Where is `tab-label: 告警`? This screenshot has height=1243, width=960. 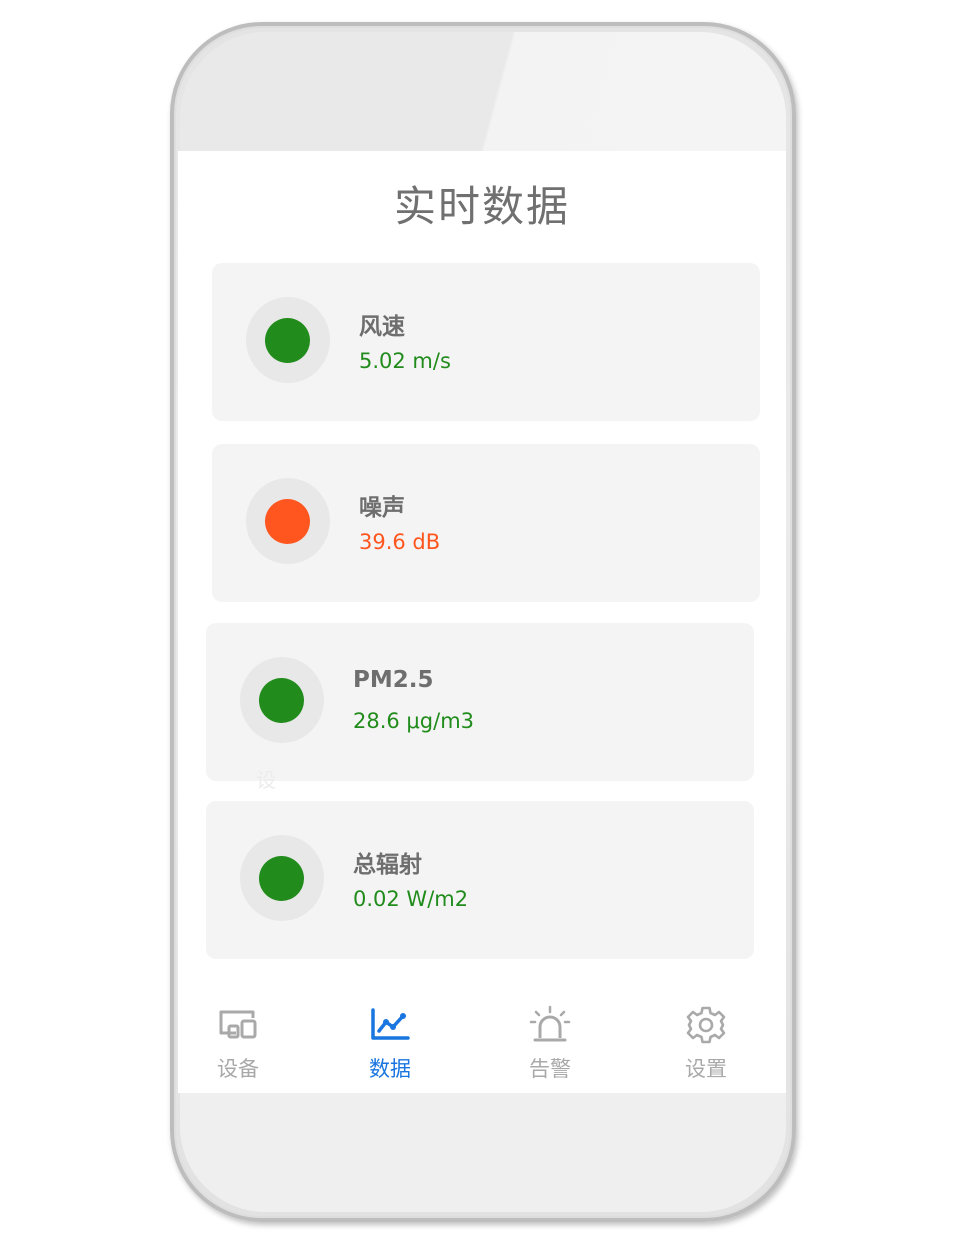
tab-label: 告警 is located at coordinates (550, 1069).